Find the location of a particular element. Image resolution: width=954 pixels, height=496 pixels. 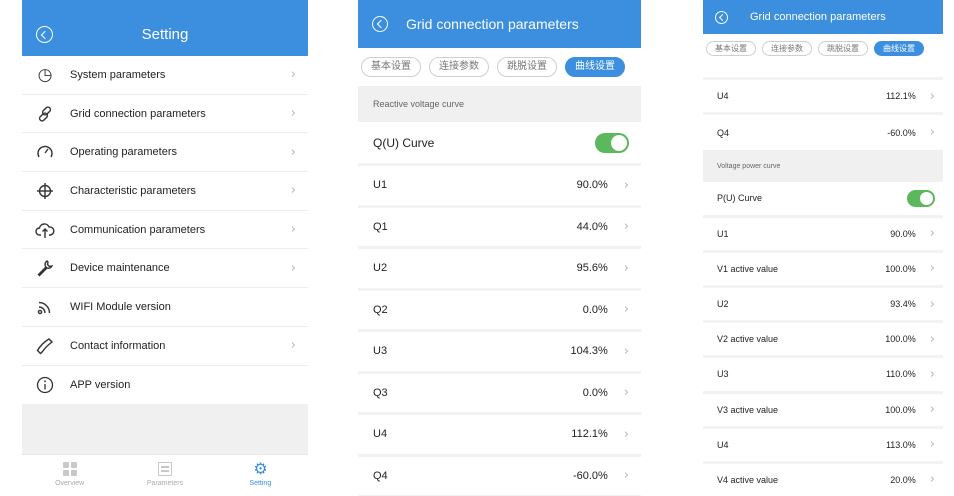

crosshair-icon is located at coordinates (45, 191).